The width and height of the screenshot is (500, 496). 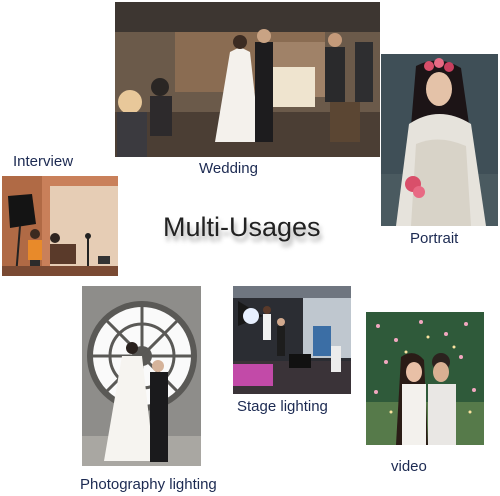 I want to click on stage-lighting-caption: Stage lighting, so click(x=282, y=406).